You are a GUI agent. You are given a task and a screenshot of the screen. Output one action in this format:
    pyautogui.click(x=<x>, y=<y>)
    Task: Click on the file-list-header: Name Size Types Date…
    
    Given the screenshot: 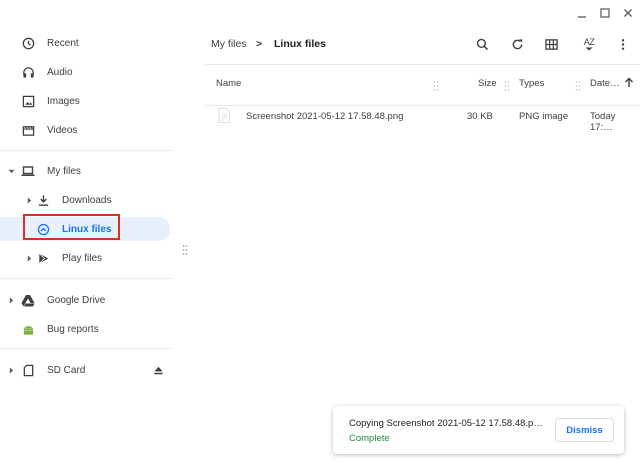 What is the action you would take?
    pyautogui.click(x=422, y=85)
    